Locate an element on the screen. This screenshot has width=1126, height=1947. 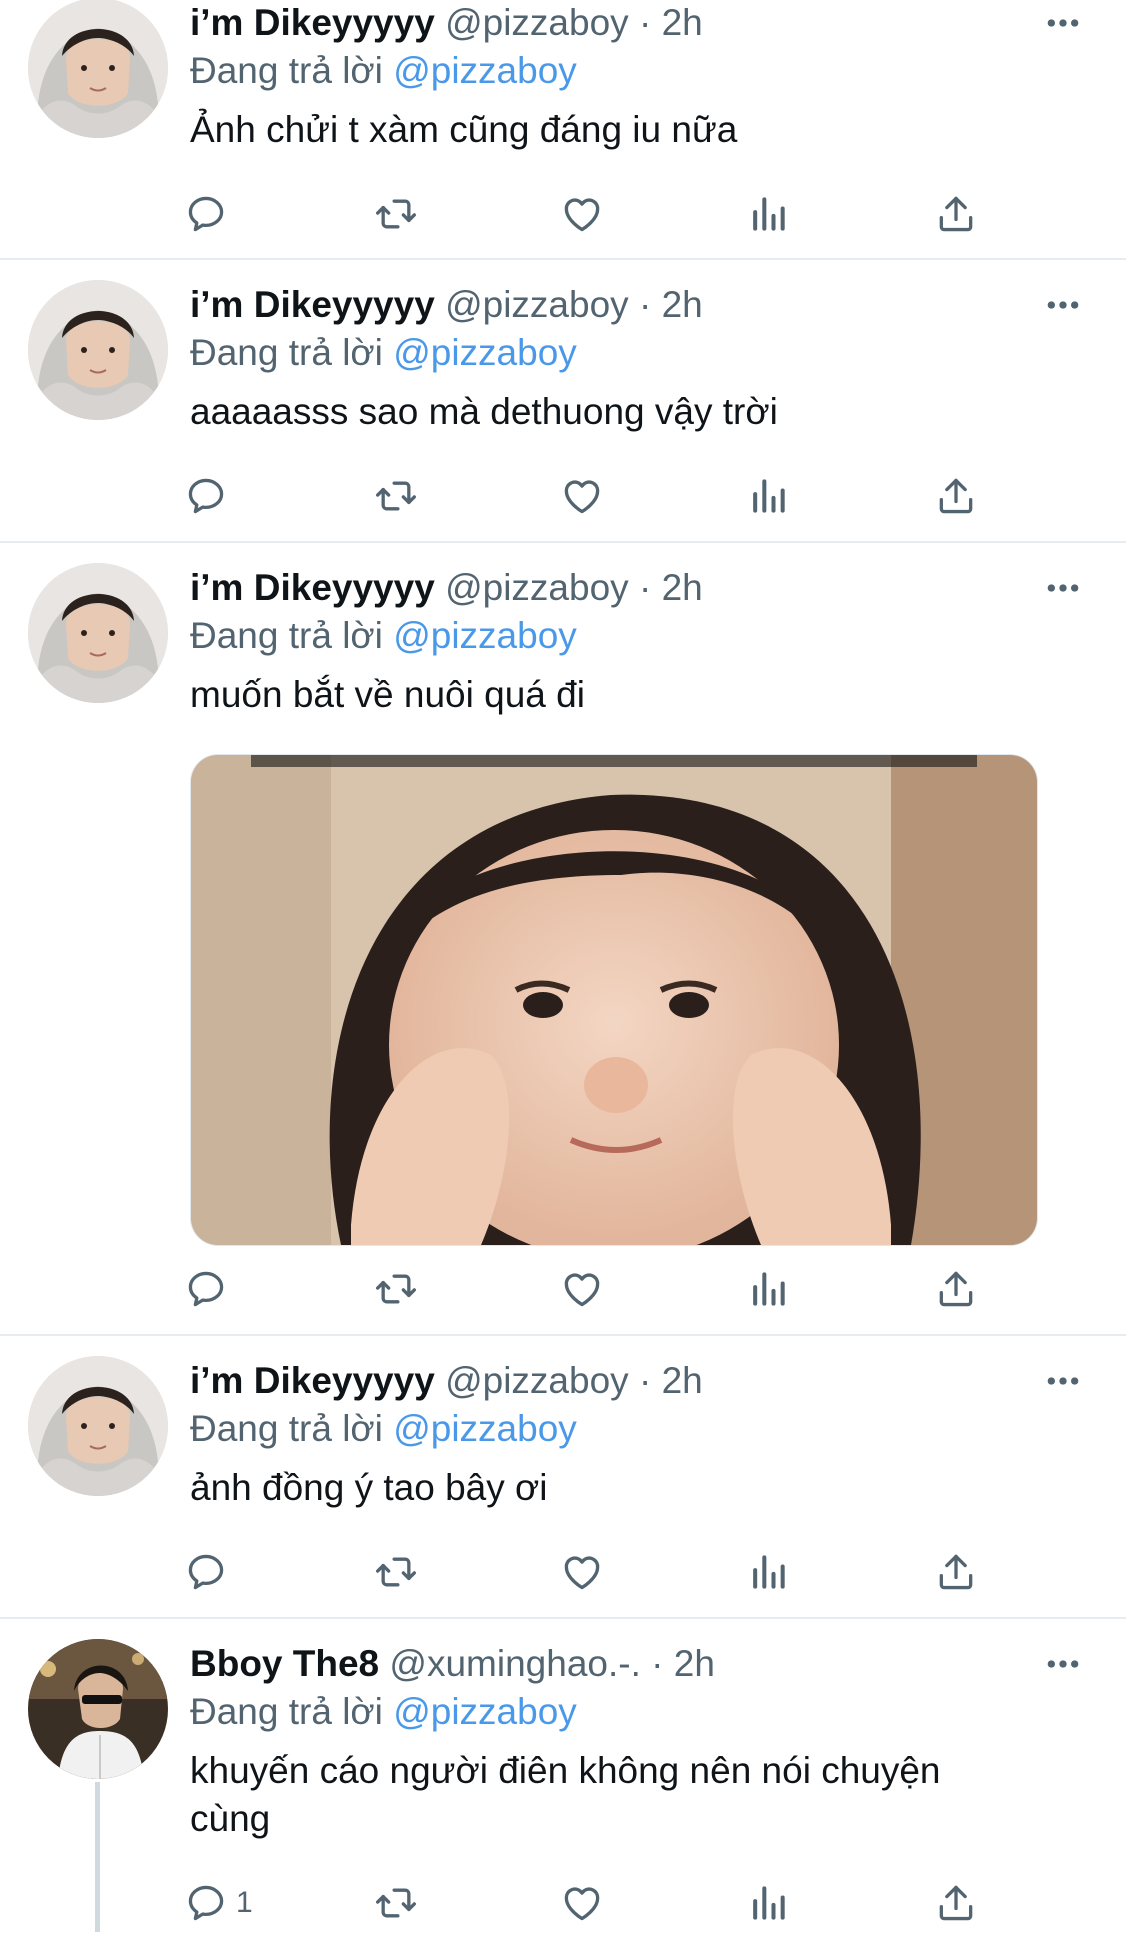
user-handle: @xuminghao.-. is located at coordinates (514, 1663).